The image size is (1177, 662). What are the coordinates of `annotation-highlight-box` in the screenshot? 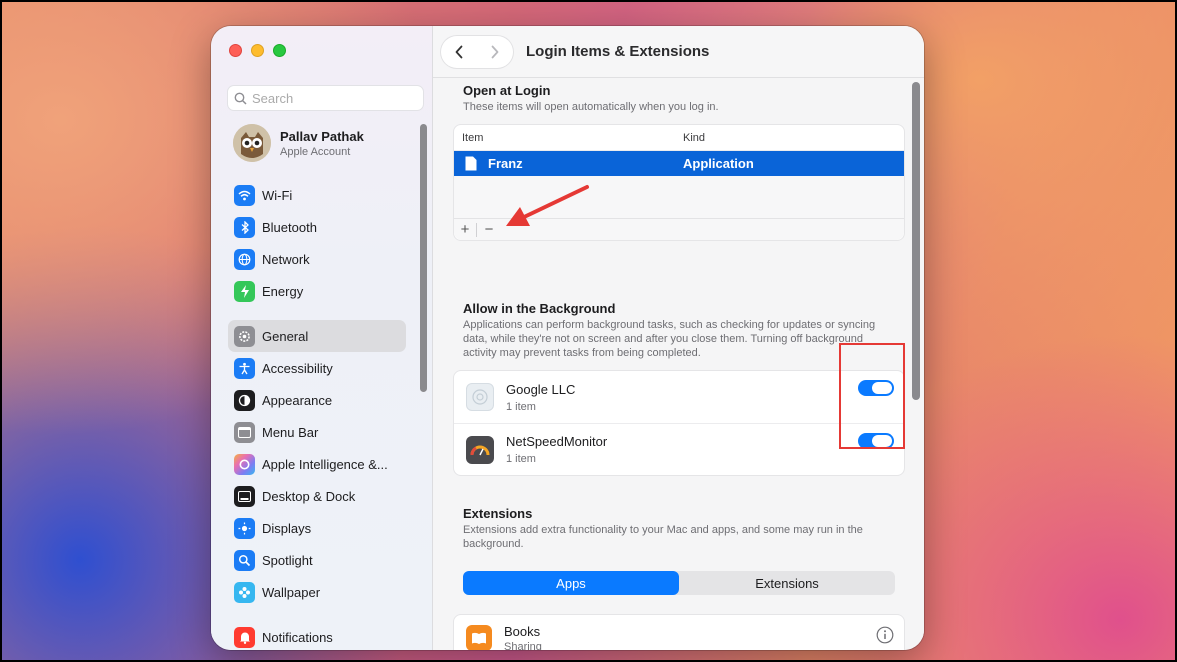 It's located at (872, 396).